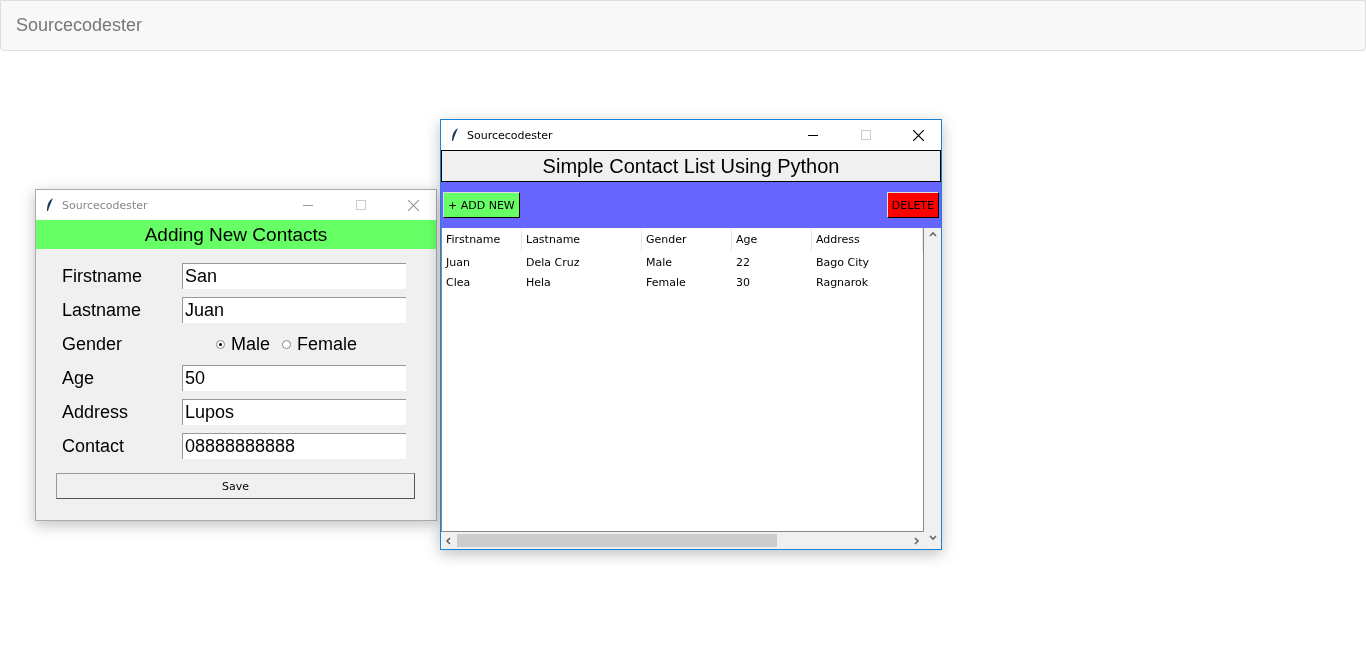 The image size is (1366, 664). What do you see at coordinates (843, 262) in the screenshot?
I see `table-cell-text: Bago City` at bounding box center [843, 262].